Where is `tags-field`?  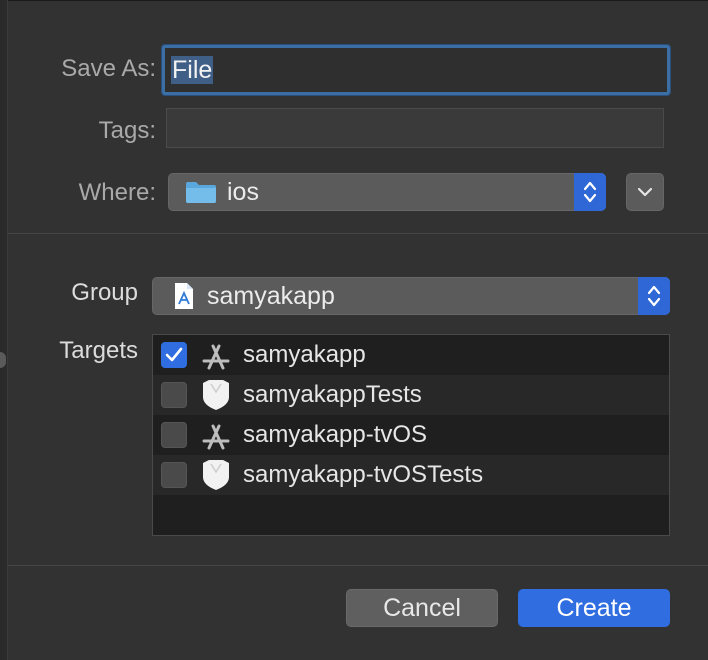 tags-field is located at coordinates (415, 128).